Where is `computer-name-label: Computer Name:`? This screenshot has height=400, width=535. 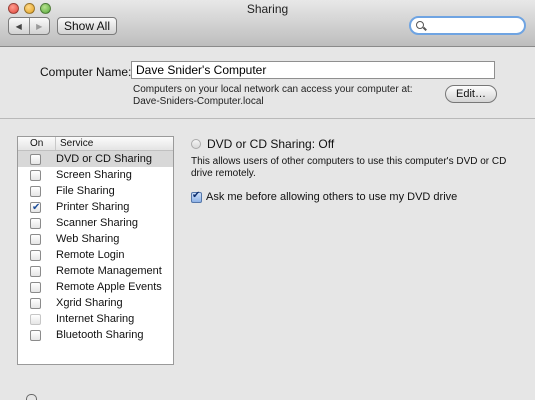
computer-name-label: Computer Name: is located at coordinates (86, 72).